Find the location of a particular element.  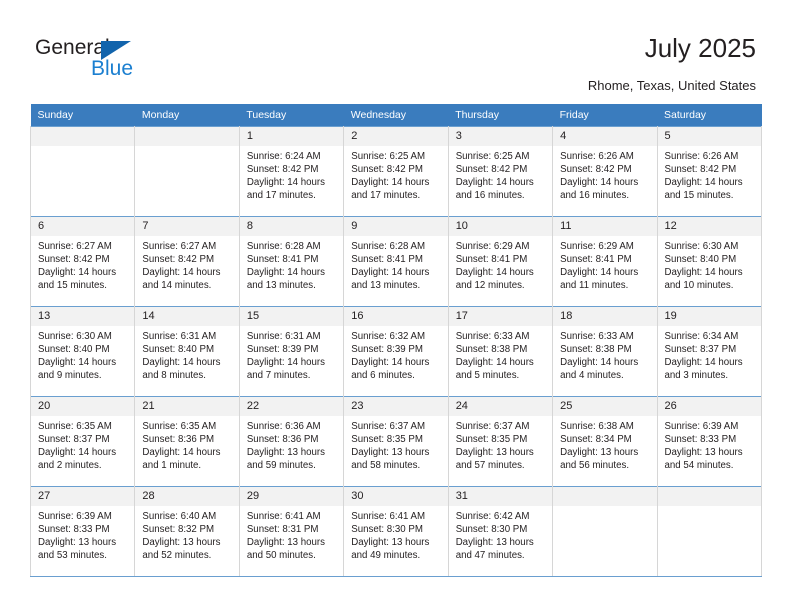

sunset-time: Sunset: 8:37 PM is located at coordinates (74, 440).